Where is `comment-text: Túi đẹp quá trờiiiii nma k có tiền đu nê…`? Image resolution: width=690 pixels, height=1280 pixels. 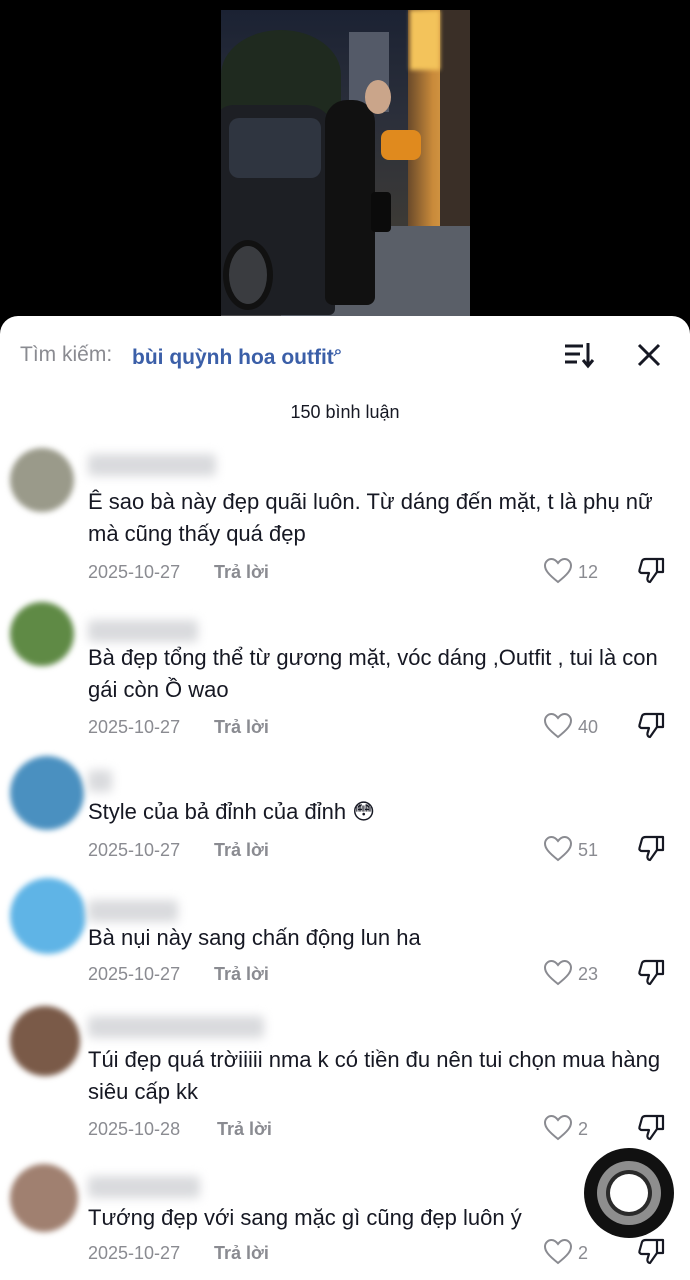 comment-text: Túi đẹp quá trờiiiii nma k có tiền đu nê… is located at coordinates (374, 1075).